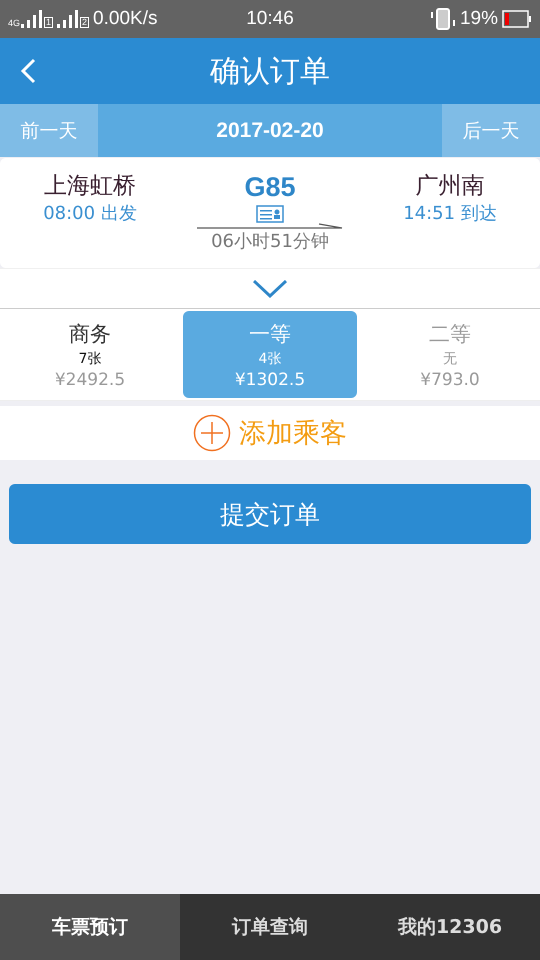 The width and height of the screenshot is (540, 960). I want to click on sim-label: 2, so click(85, 22).